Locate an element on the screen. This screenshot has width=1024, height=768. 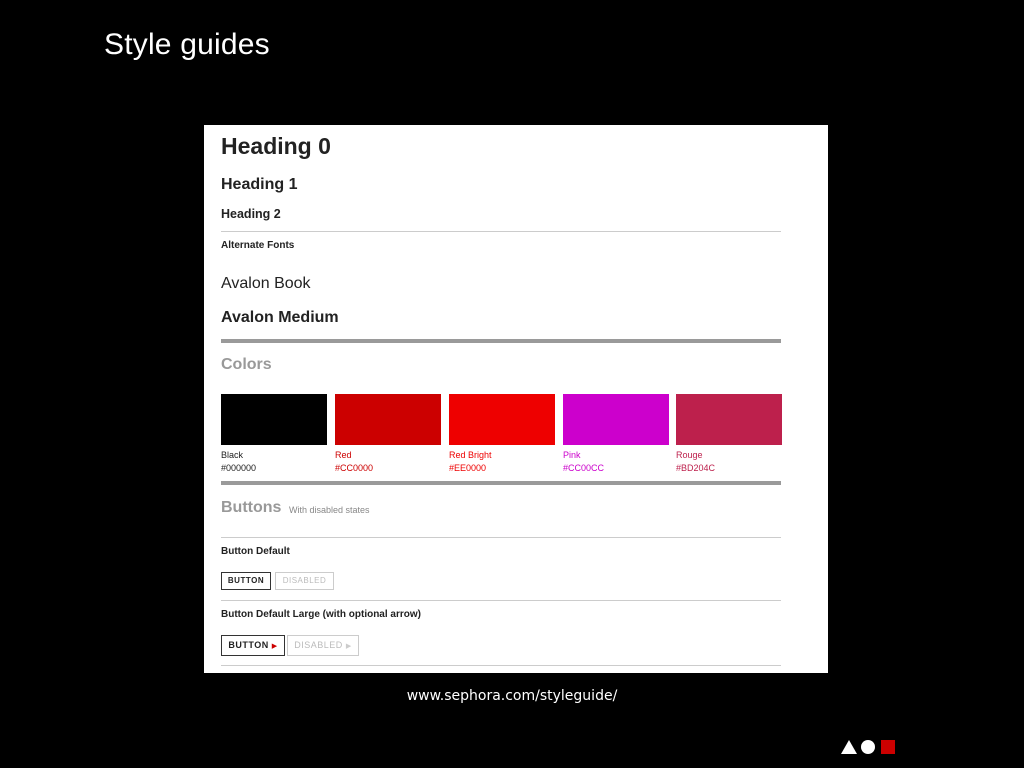
alternate-fonts-label: Alternate Fonts is located at coordinates (258, 245).